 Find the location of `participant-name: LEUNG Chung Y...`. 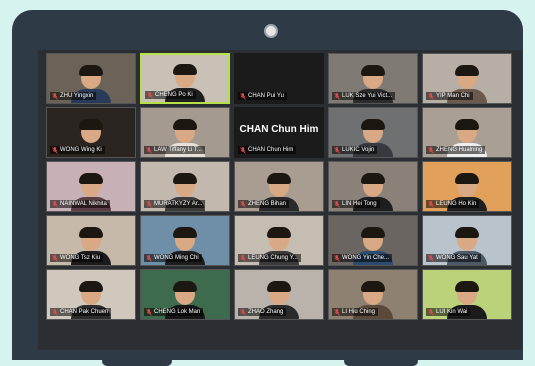

participant-name: LEUNG Chung Y... is located at coordinates (273, 258).